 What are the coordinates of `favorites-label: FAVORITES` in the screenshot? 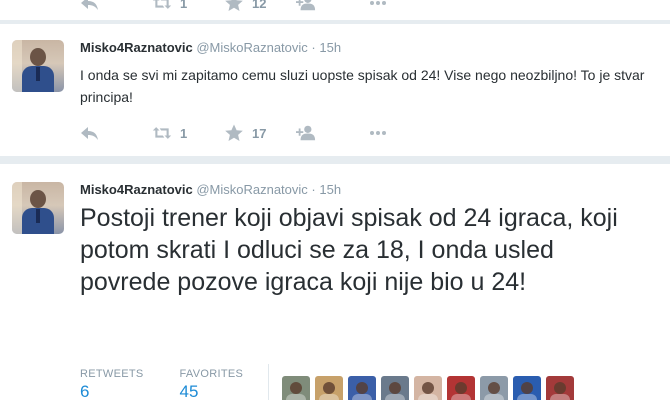 It's located at (211, 374).